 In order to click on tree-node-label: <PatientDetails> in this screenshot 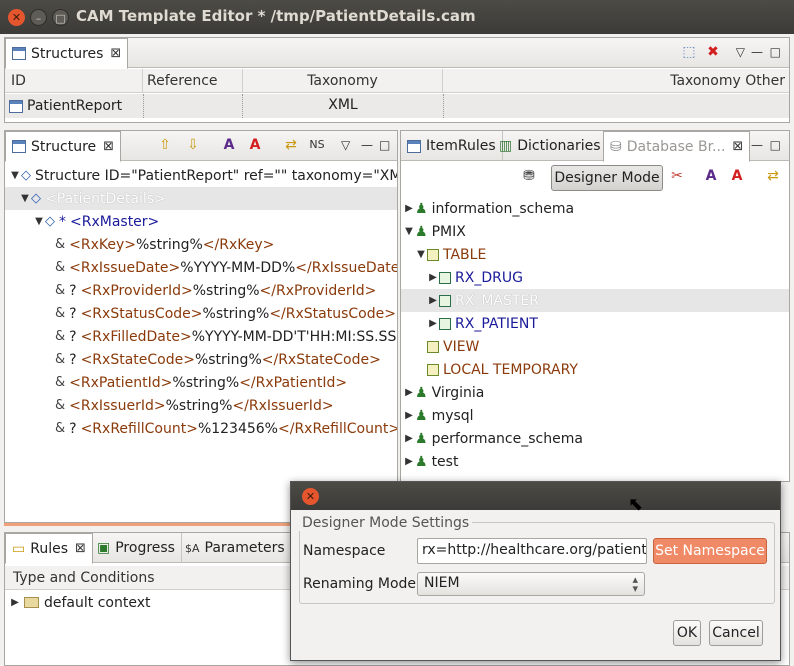, I will do `click(105, 198)`.